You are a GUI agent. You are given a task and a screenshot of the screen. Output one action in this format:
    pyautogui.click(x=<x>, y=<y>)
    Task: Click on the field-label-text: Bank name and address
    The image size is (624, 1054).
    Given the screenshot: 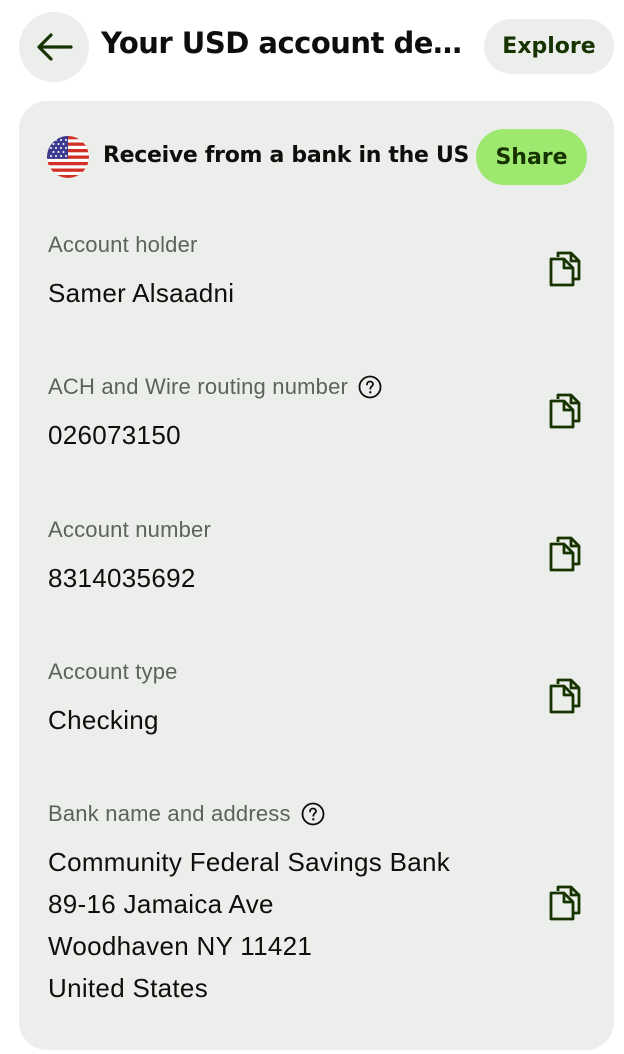 What is the action you would take?
    pyautogui.click(x=169, y=813)
    